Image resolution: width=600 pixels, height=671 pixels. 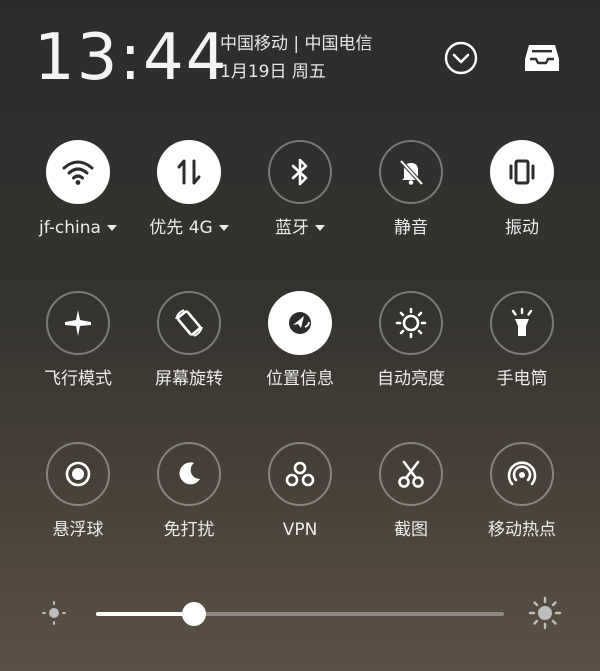 What do you see at coordinates (296, 44) in the screenshot?
I see `carrier-names: 中国移动 | 中国电信` at bounding box center [296, 44].